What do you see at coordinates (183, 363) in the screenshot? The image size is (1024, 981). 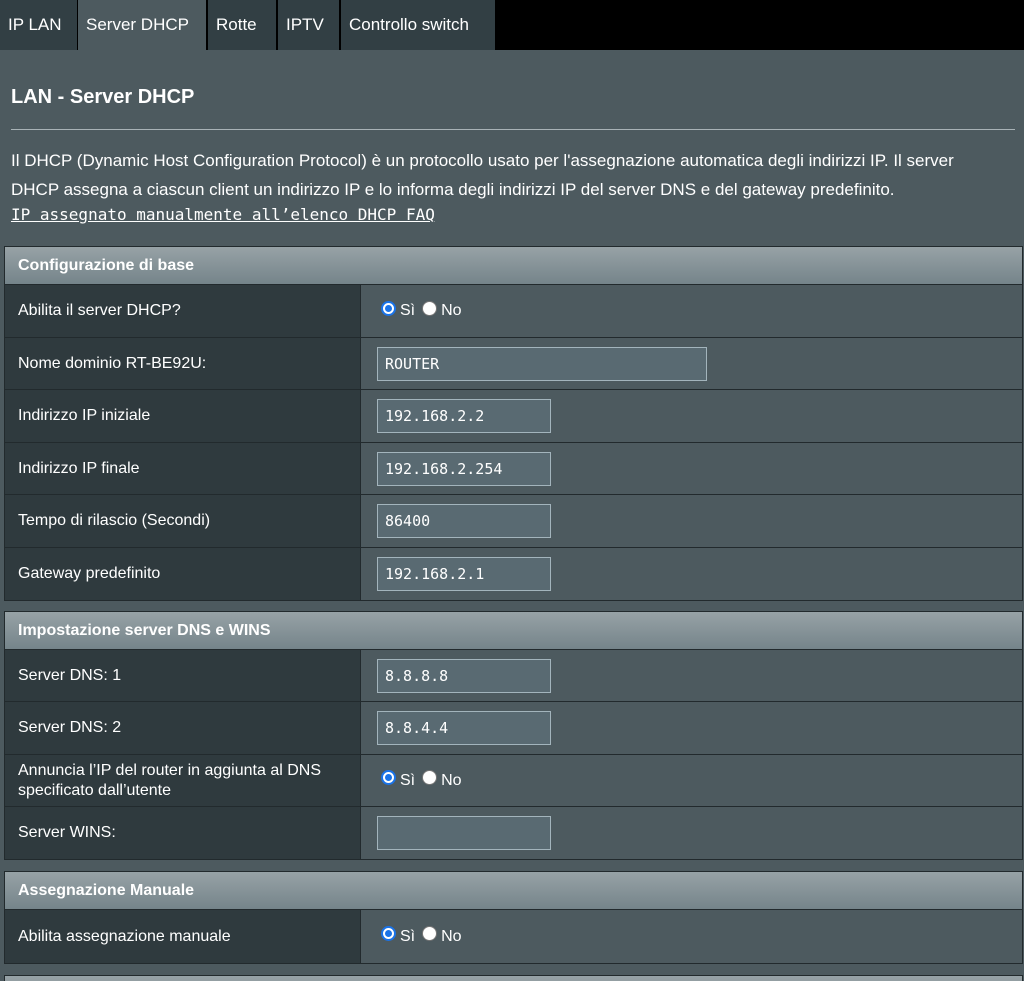 I see `domain-name-label: Nome dominio RT-BE92U:` at bounding box center [183, 363].